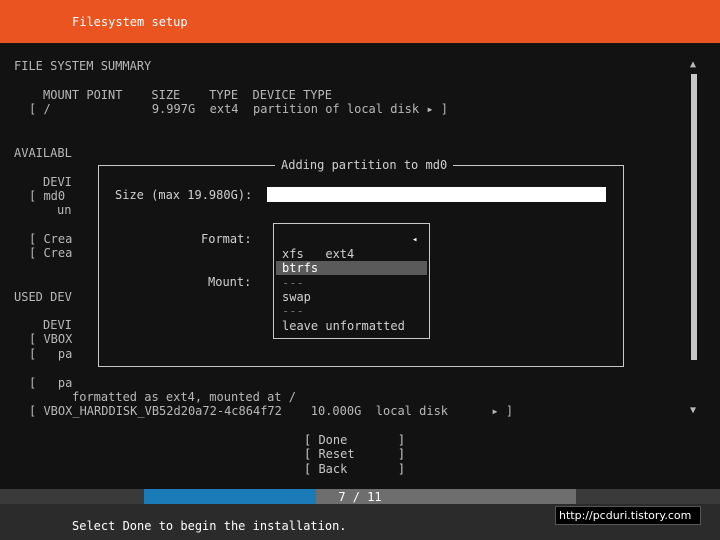 This screenshot has width=720, height=540. What do you see at coordinates (628, 515) in the screenshot?
I see `watermark: http://pcduri.tistory.com` at bounding box center [628, 515].